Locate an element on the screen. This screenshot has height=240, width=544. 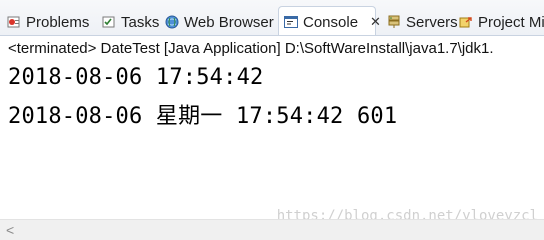
tab-servers: Servers is located at coordinates (422, 21).